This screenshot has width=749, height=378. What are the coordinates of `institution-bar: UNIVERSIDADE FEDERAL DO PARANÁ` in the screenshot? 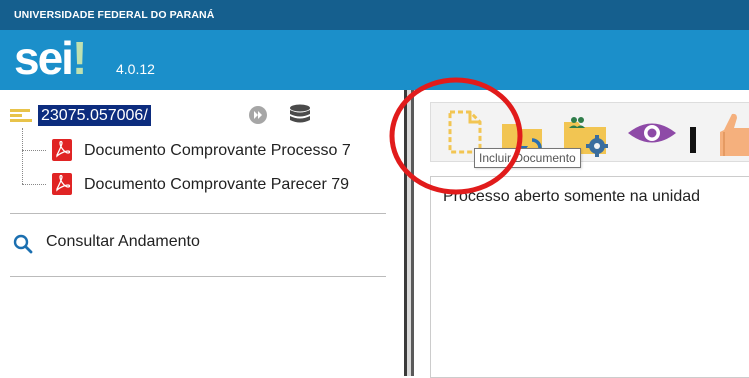 It's located at (374, 15).